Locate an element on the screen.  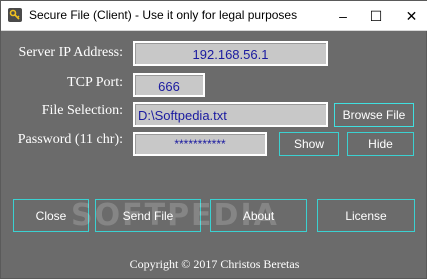
send-file-button: Send File is located at coordinates (148, 215).